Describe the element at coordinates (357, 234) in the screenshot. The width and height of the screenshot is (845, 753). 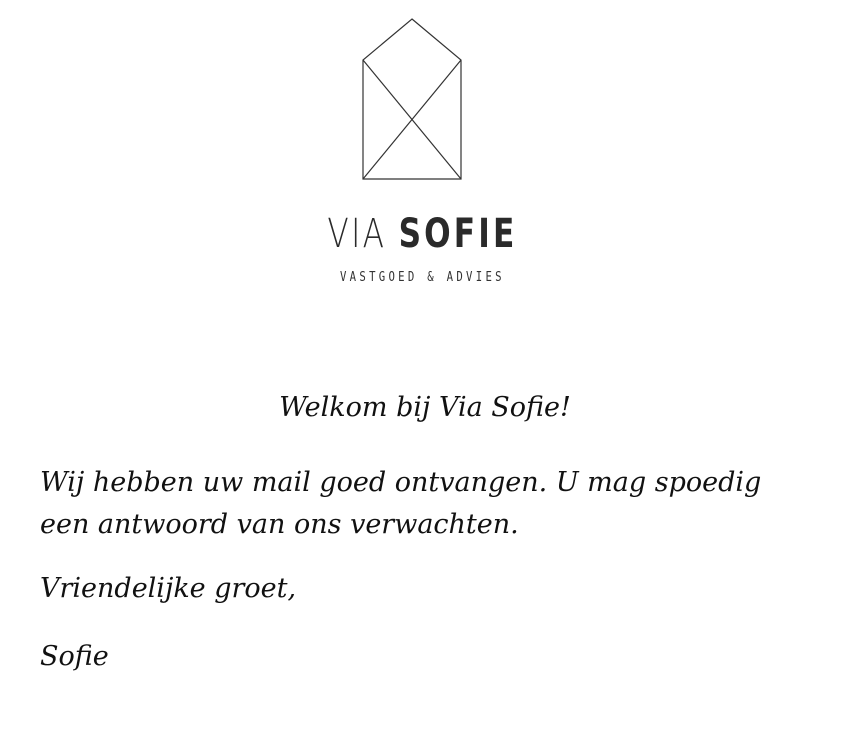
I see `brand-name-thin: VIA` at that location.